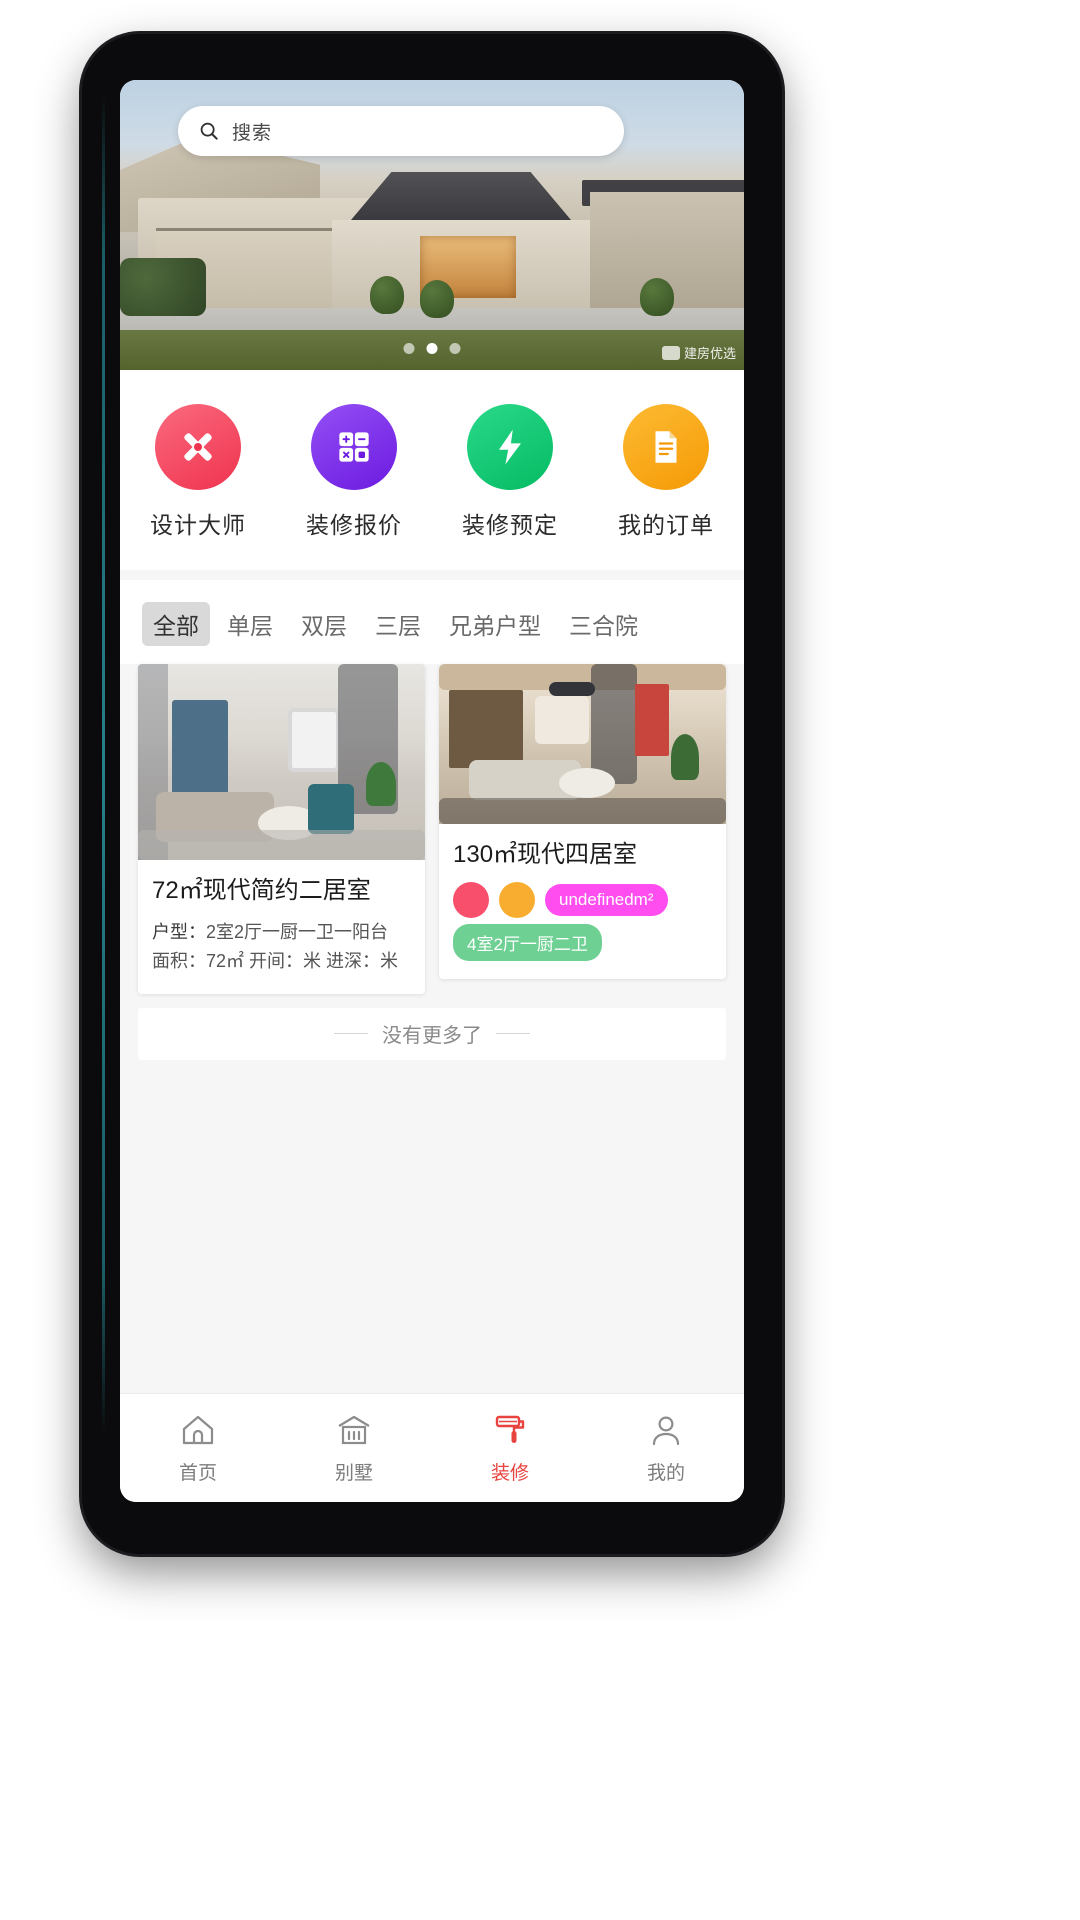 The height and width of the screenshot is (1920, 1080). I want to click on card-area-line: 面积：72㎡ 开间：米 进深：米, so click(275, 960).